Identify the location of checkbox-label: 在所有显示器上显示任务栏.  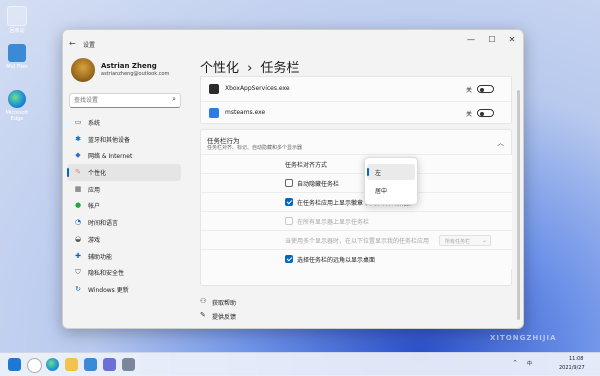
(333, 222).